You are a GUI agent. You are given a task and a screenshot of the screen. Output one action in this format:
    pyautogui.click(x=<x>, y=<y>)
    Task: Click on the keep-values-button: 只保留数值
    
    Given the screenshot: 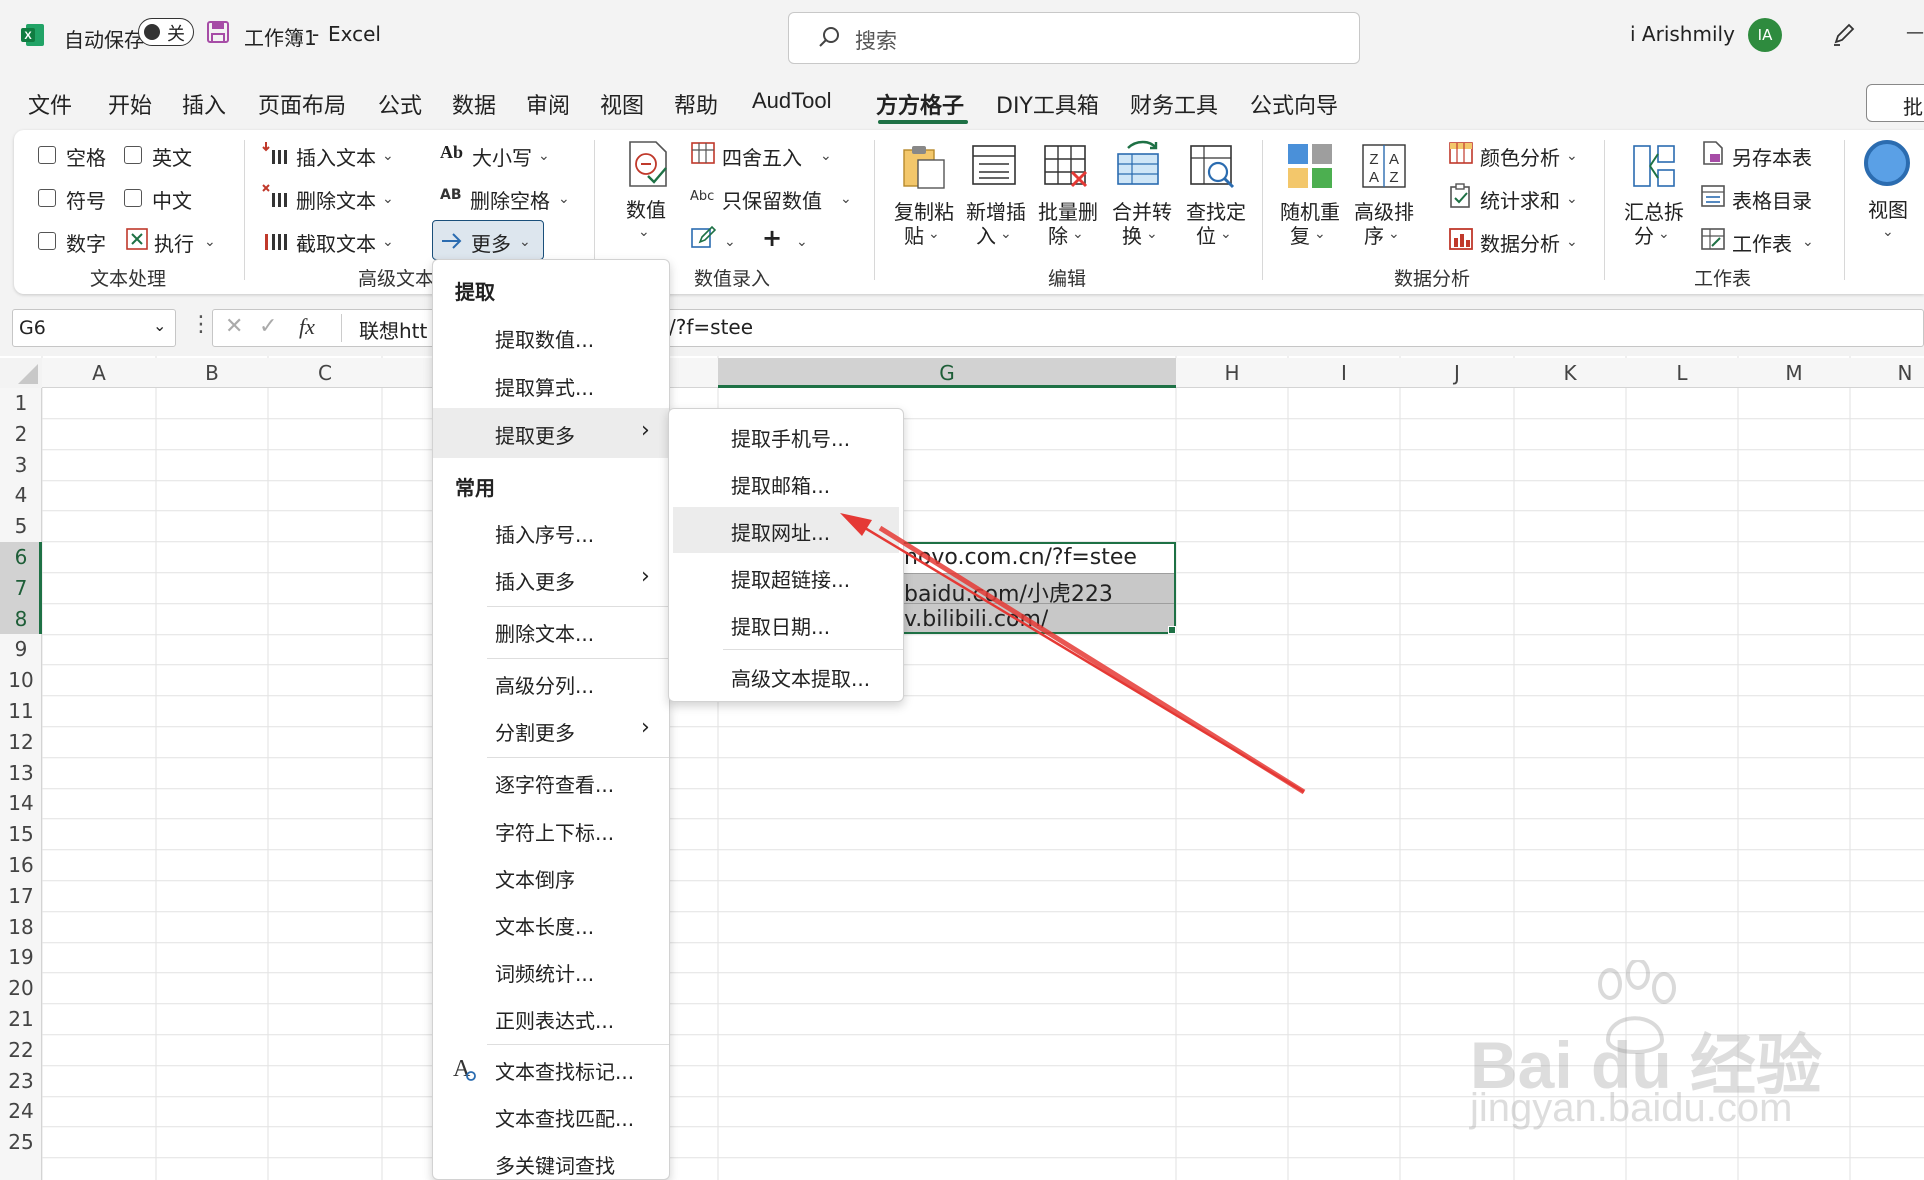 What is the action you would take?
    pyautogui.click(x=772, y=199)
    